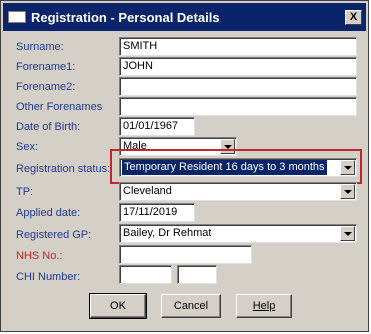 Image resolution: width=371 pixels, height=334 pixels. I want to click on applied-date-field: 17/11/2019, so click(157, 212).